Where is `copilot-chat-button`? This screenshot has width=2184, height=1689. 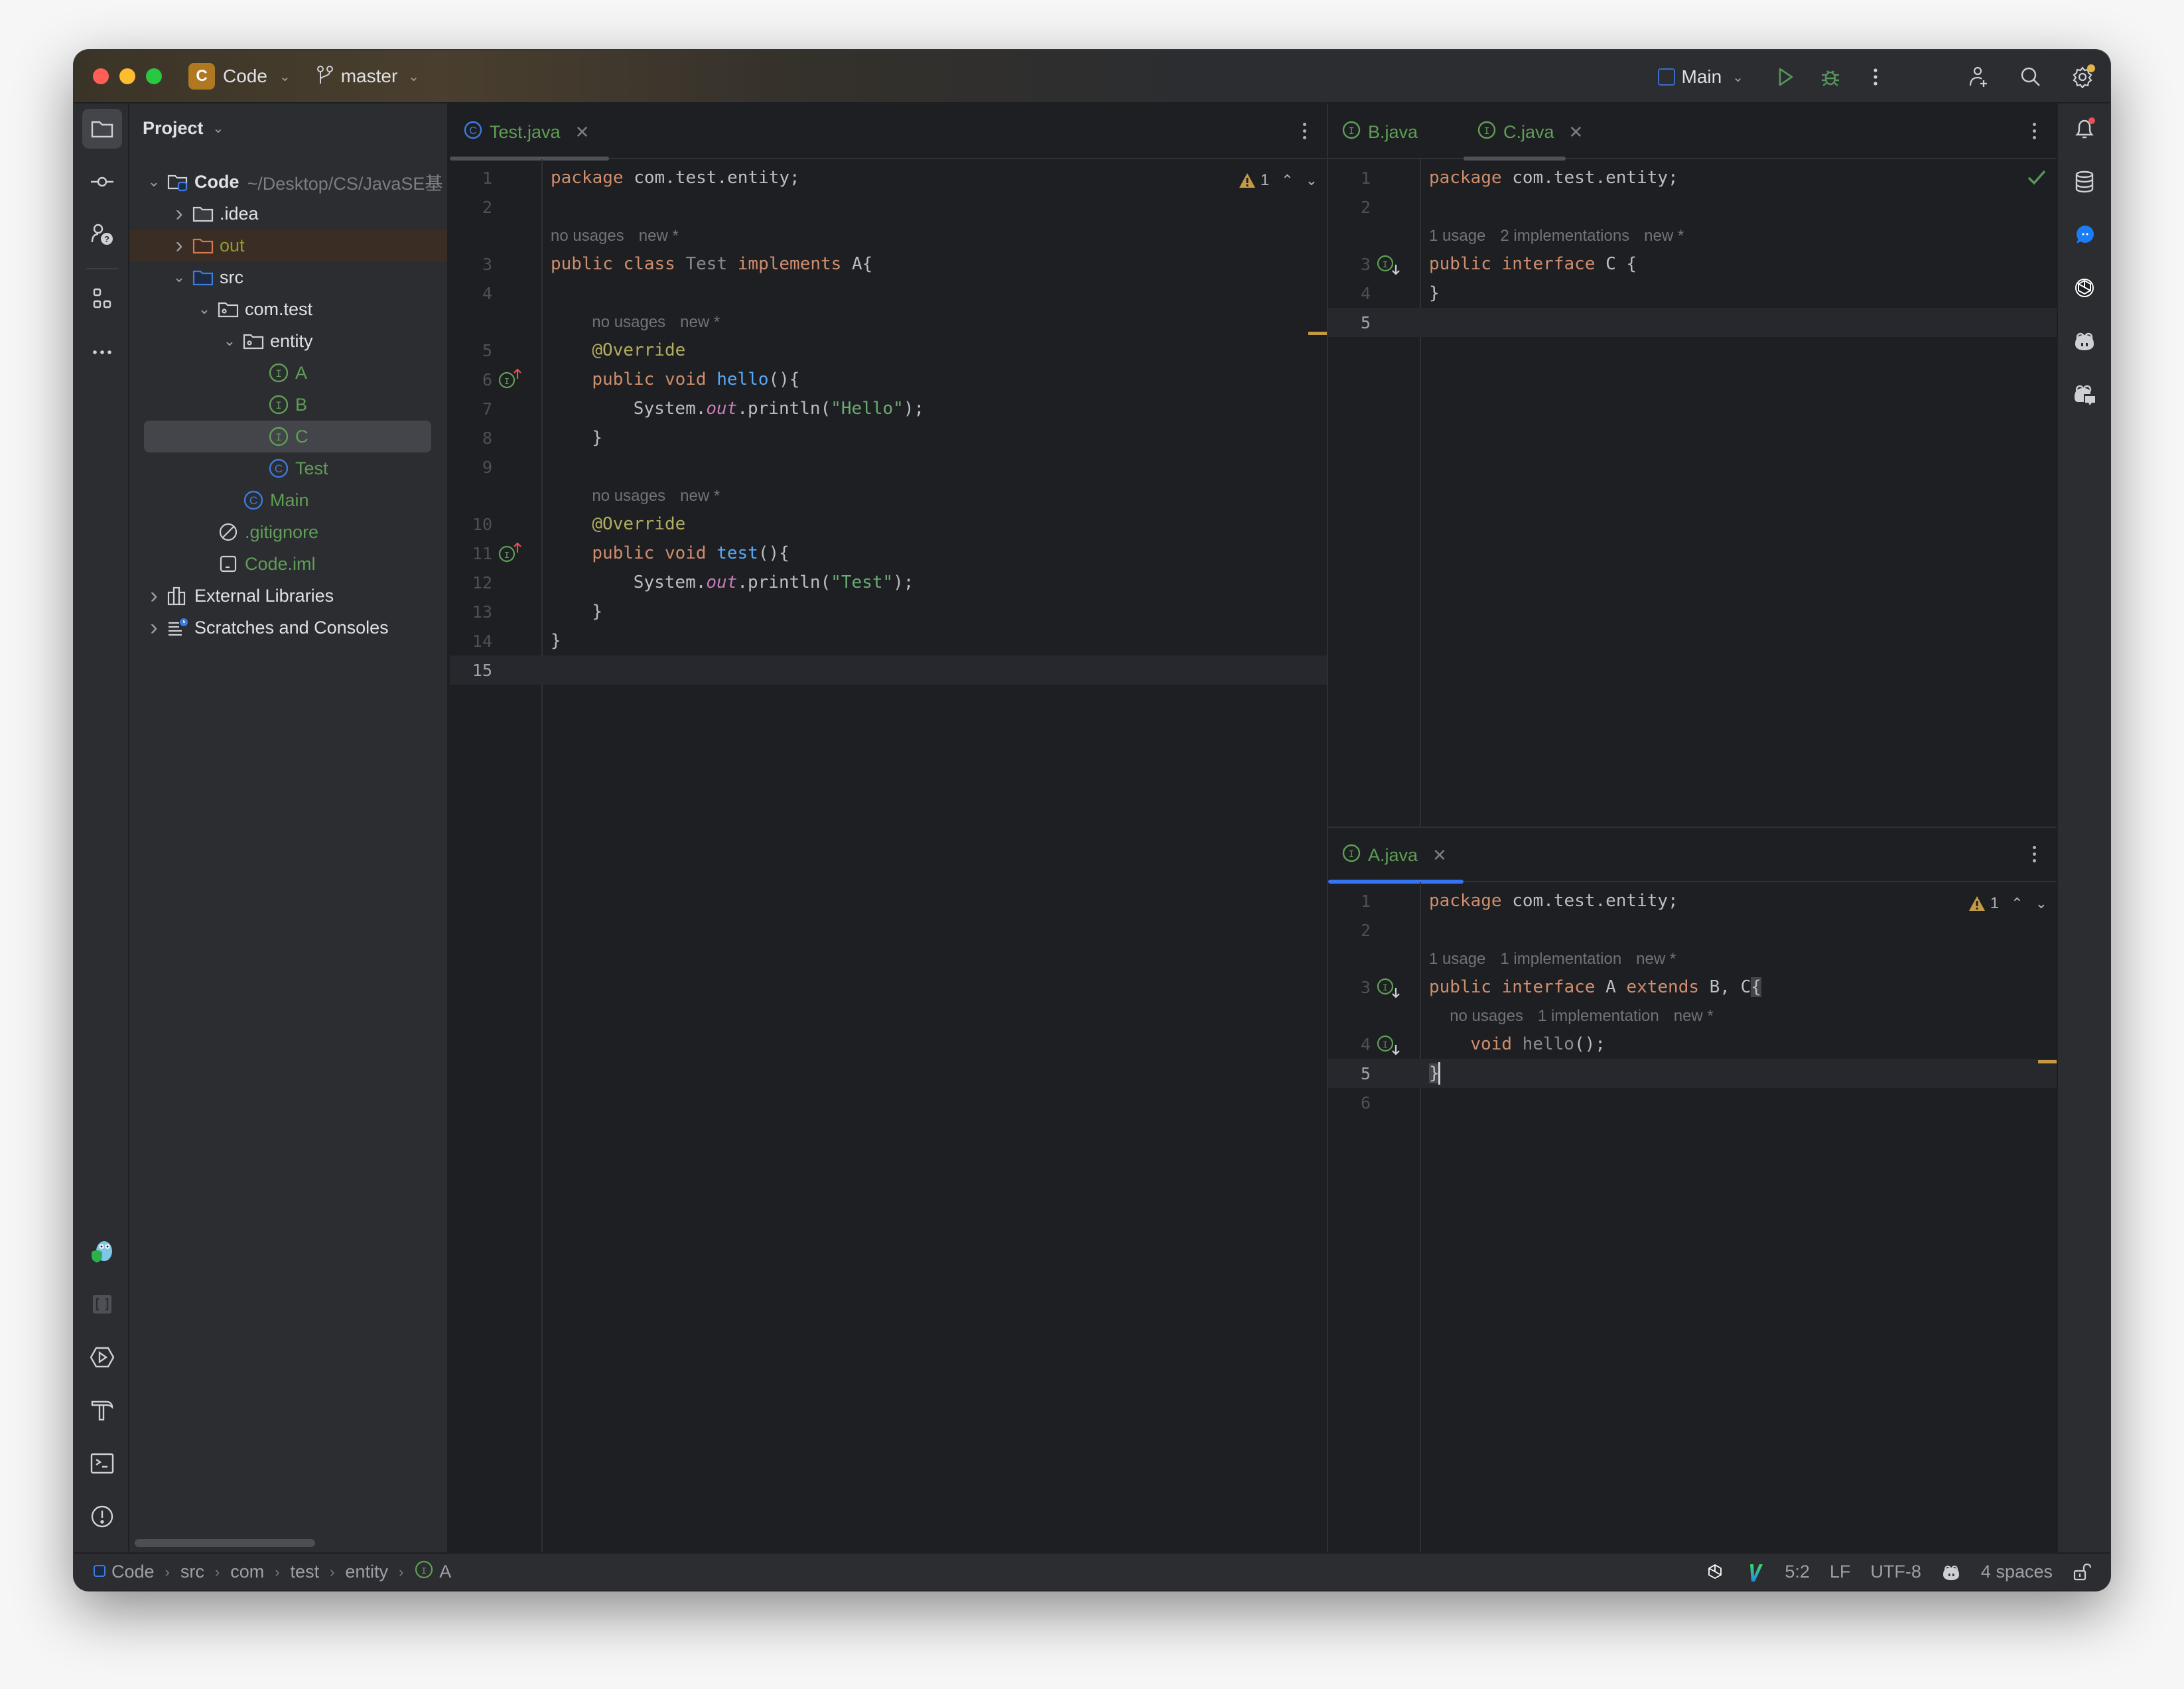 copilot-chat-button is located at coordinates (2084, 394).